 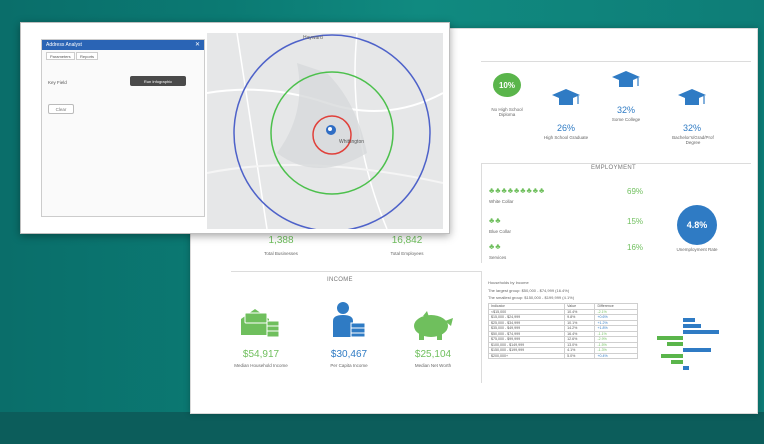 I want to click on white-collar-pct: 69%, so click(x=635, y=191).